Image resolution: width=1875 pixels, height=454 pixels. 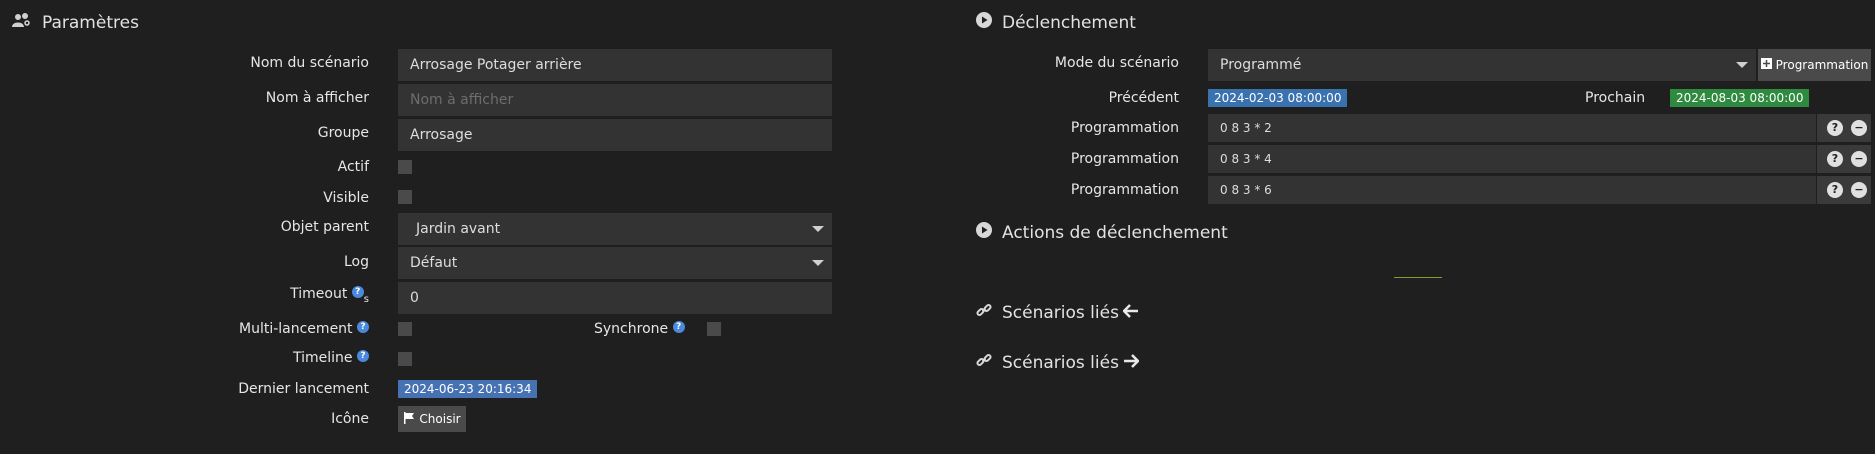 I want to click on mode-select-value: Programmé, so click(x=1261, y=65).